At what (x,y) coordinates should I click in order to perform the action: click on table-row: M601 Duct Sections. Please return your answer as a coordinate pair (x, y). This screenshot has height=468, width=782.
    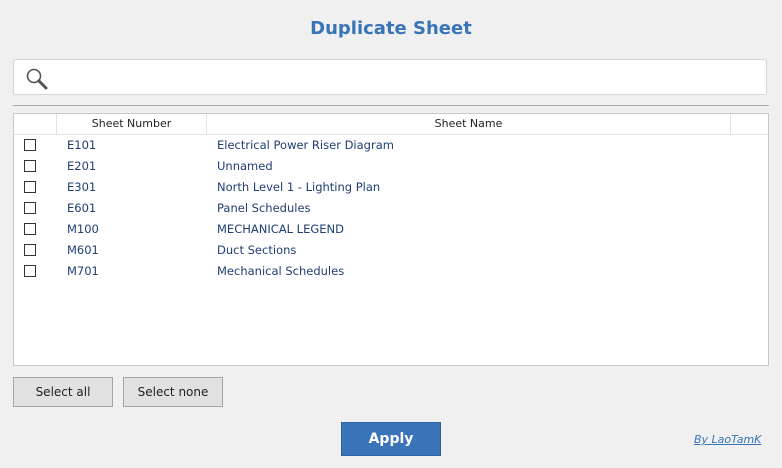
    Looking at the image, I should click on (391, 250).